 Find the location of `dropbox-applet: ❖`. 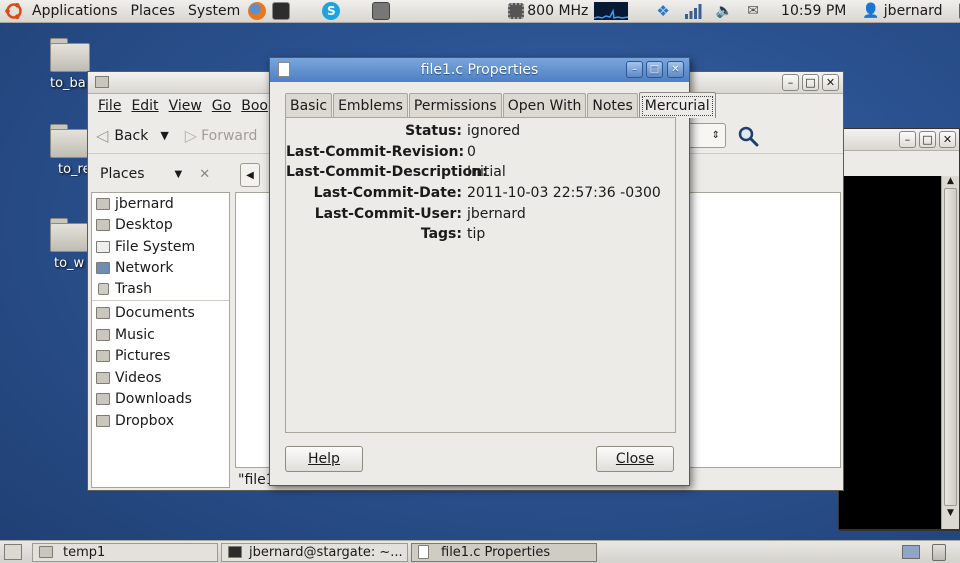

dropbox-applet: ❖ is located at coordinates (662, 11).